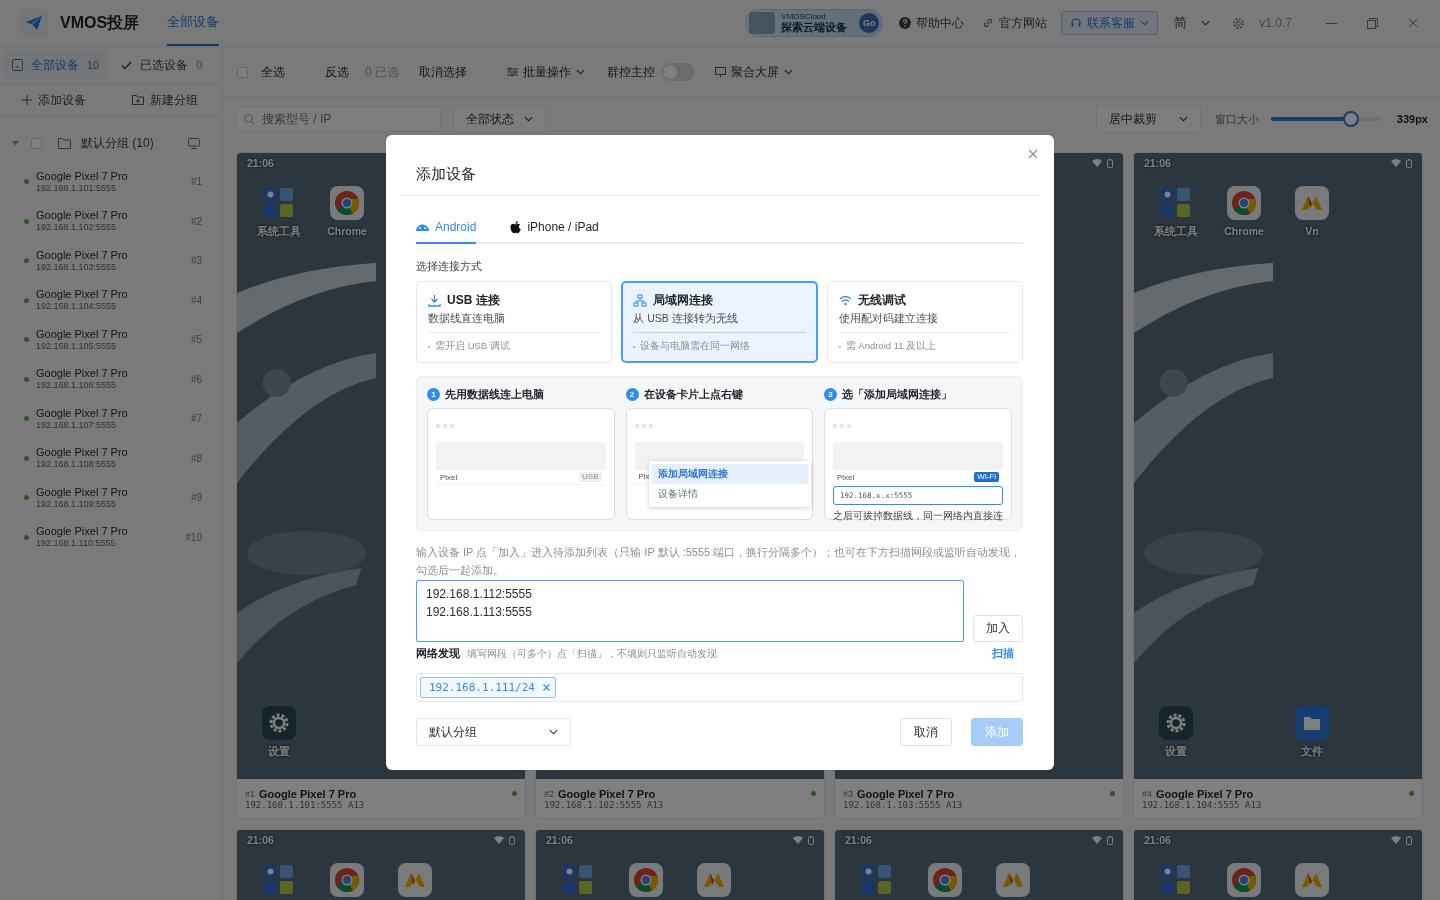 This screenshot has height=900, width=1440. What do you see at coordinates (869, 23) in the screenshot?
I see `go-button: Go` at bounding box center [869, 23].